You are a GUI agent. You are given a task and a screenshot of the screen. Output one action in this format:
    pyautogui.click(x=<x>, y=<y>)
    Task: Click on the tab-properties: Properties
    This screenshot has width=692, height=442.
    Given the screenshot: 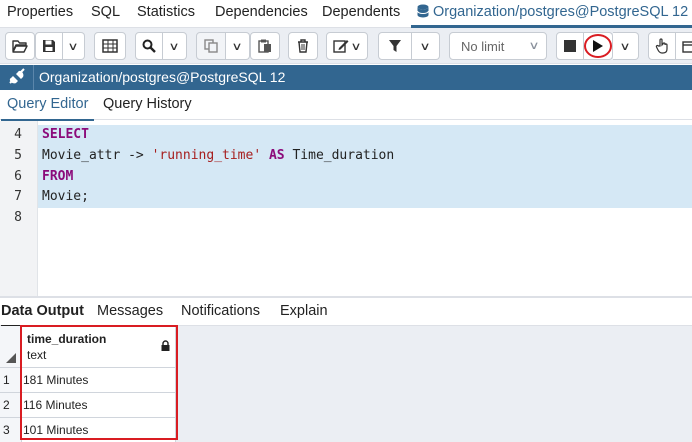 What is the action you would take?
    pyautogui.click(x=40, y=14)
    